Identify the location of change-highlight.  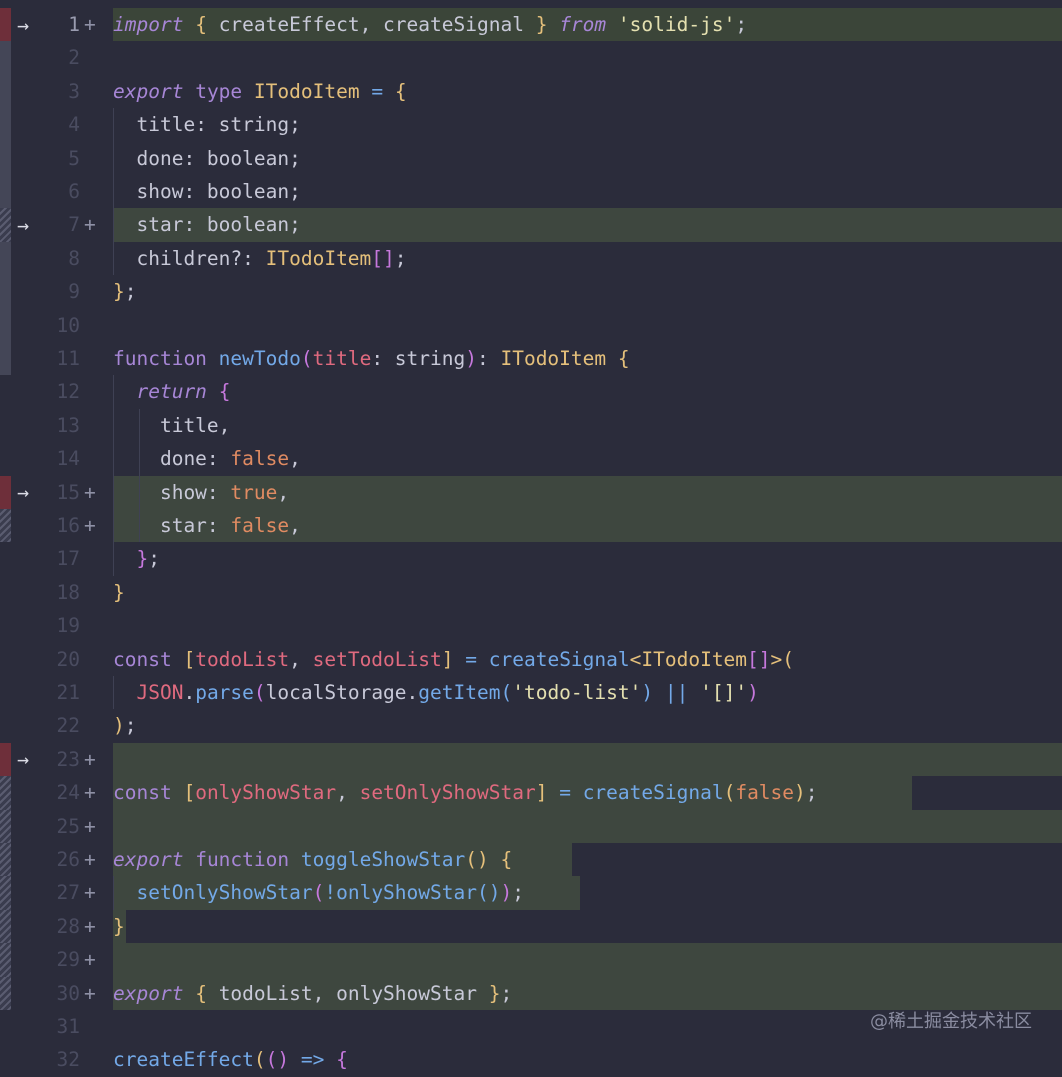
(587, 826).